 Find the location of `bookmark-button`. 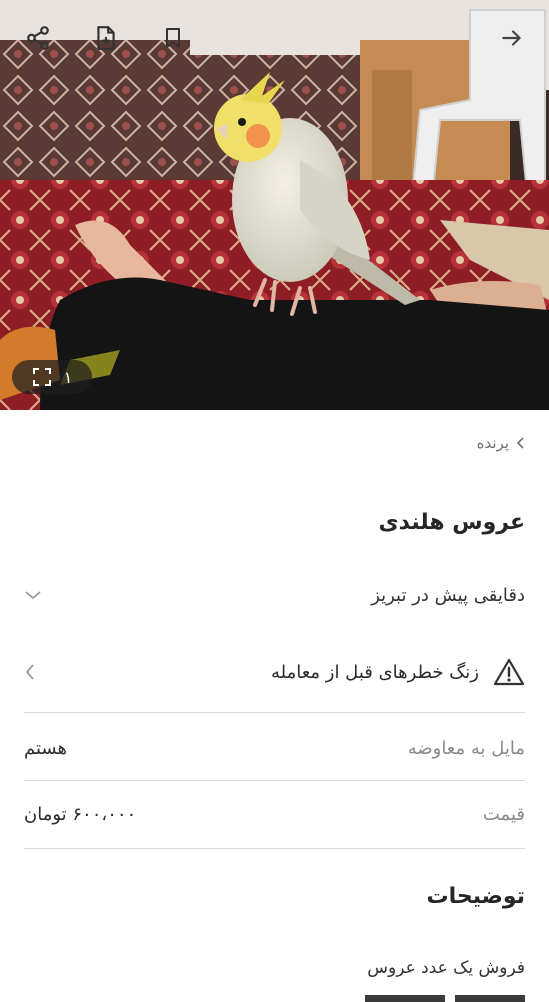

bookmark-button is located at coordinates (173, 38).